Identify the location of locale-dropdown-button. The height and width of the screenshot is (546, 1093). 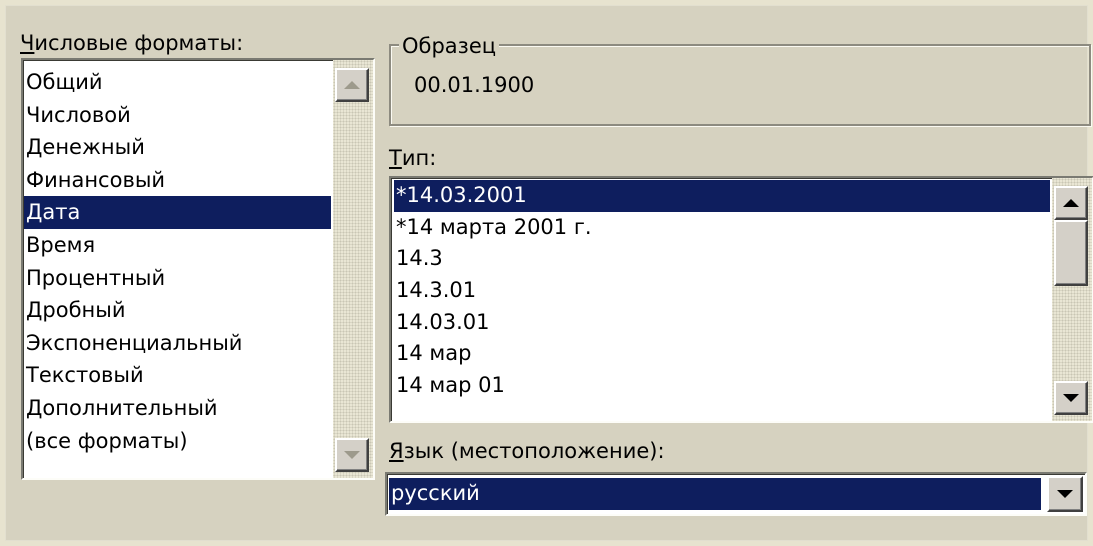
(1065, 494).